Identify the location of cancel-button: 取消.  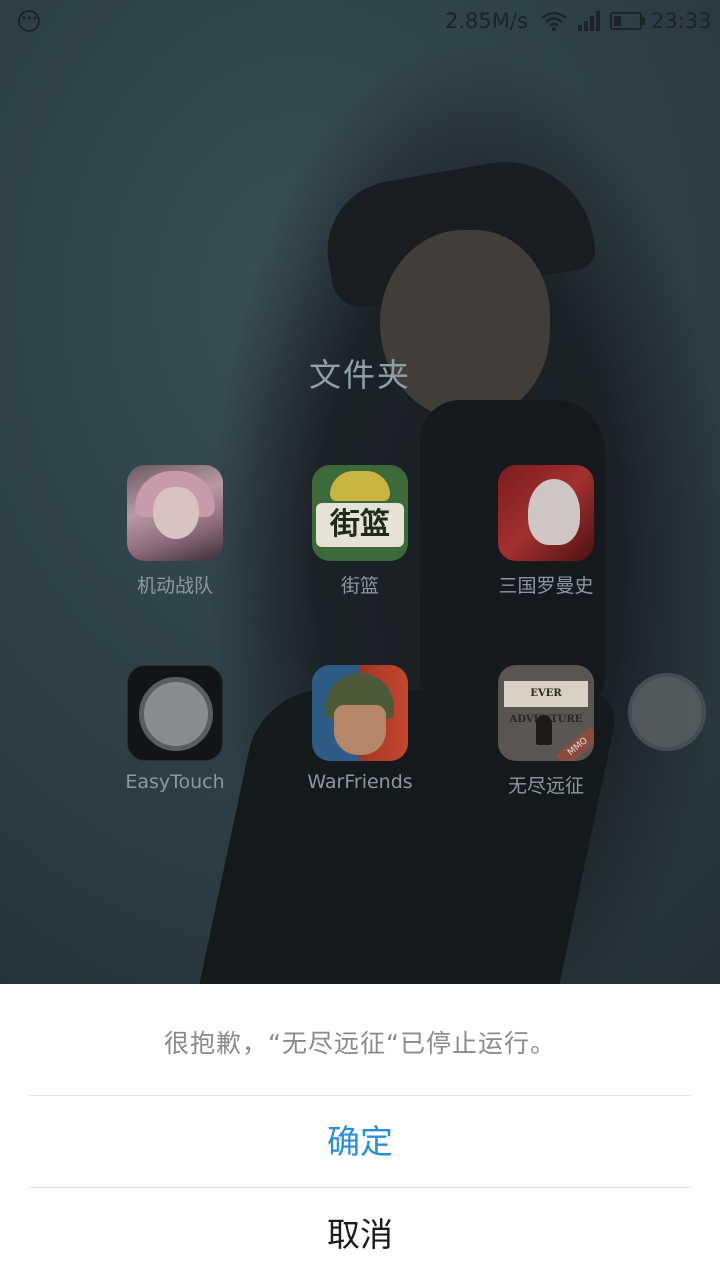
(360, 1235).